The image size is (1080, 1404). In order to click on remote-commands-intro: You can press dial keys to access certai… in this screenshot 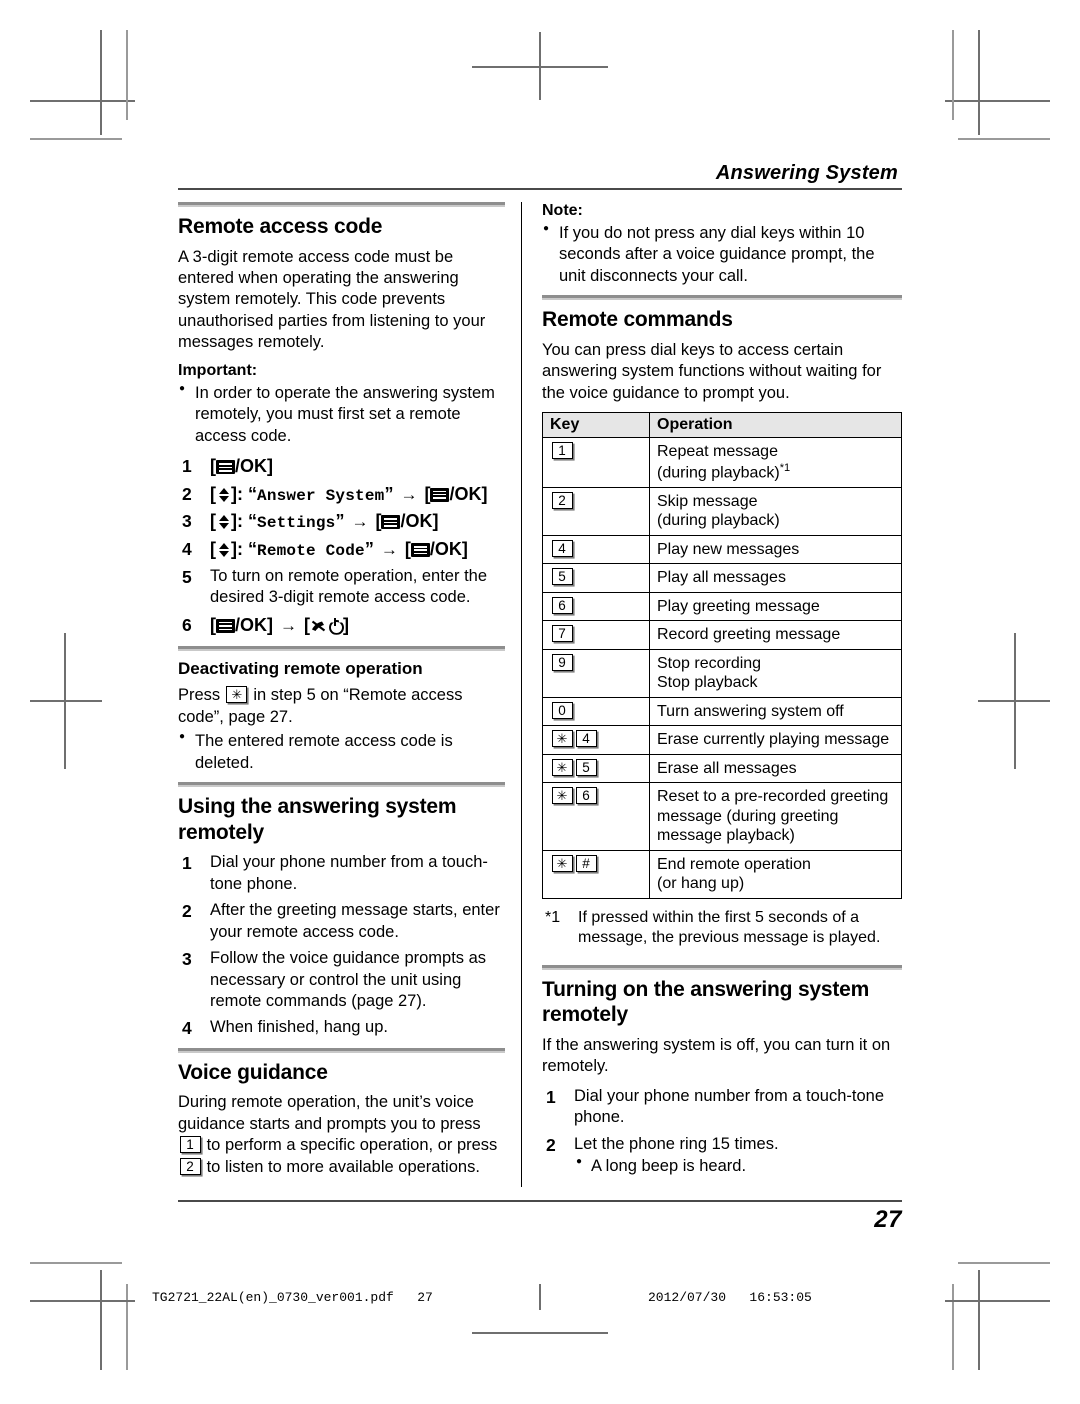, I will do `click(712, 371)`.